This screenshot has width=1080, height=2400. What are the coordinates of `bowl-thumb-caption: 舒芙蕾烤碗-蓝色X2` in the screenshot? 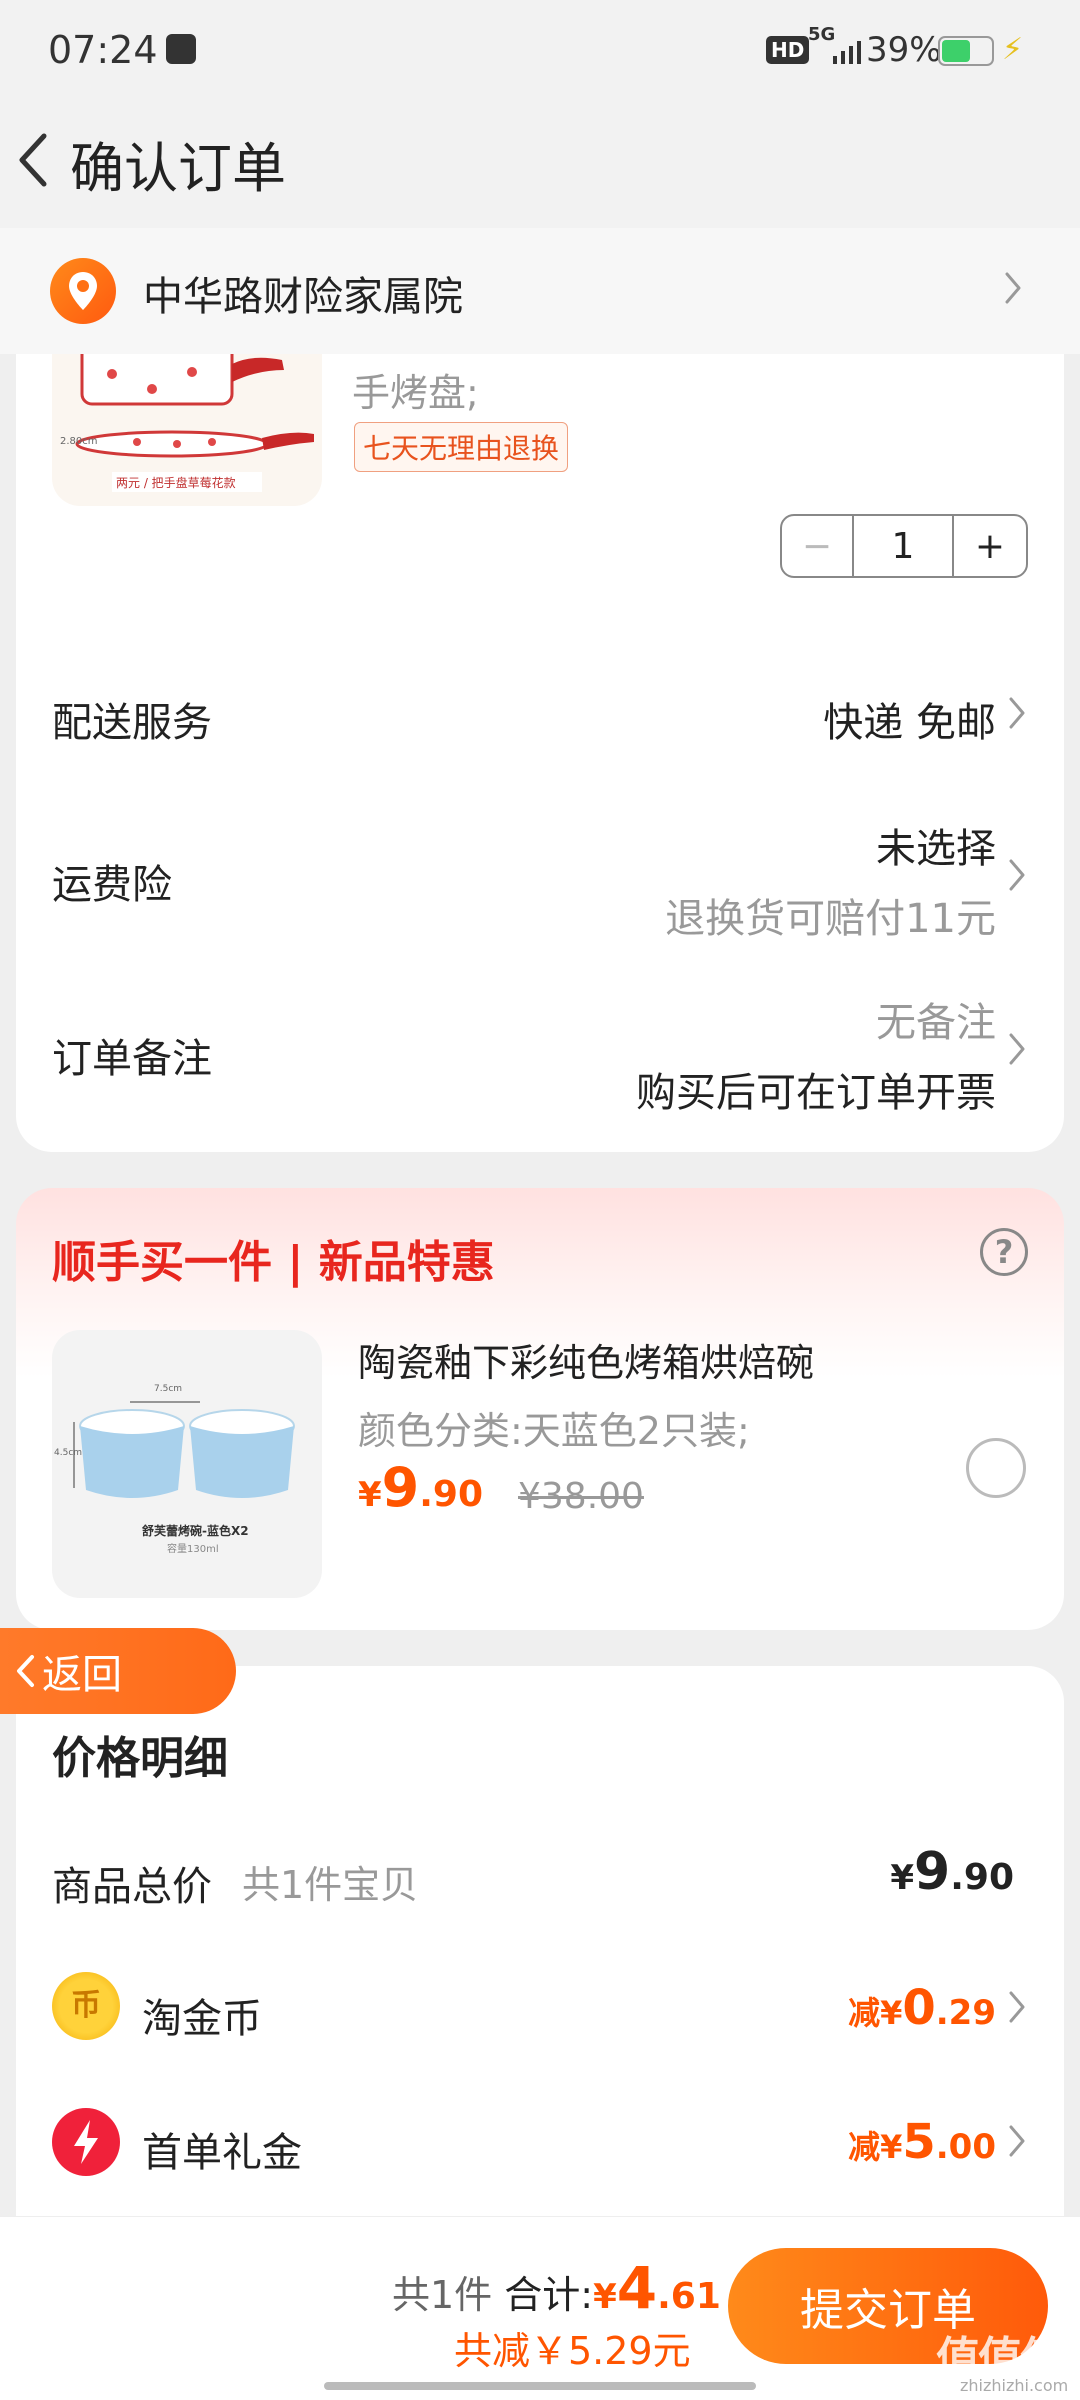 It's located at (195, 1531).